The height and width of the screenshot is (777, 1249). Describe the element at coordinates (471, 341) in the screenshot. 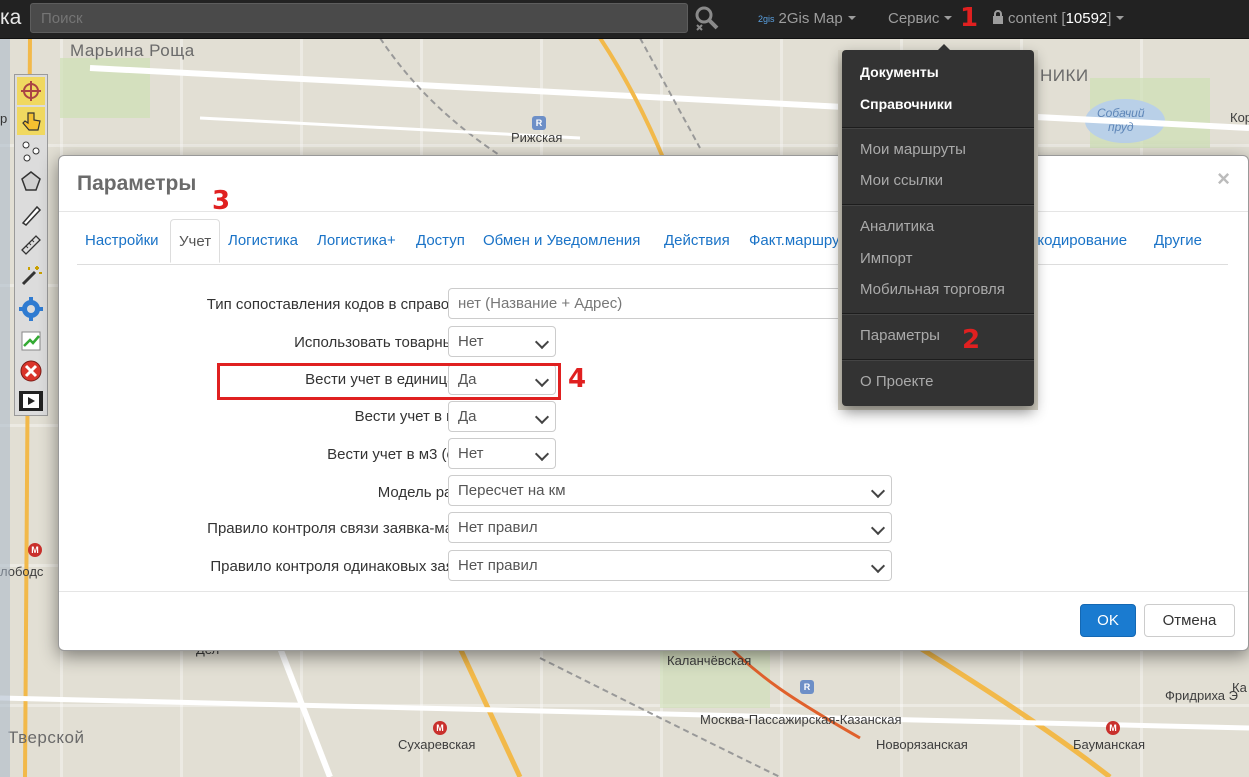

I see `goods-accounting-value: Нет` at that location.